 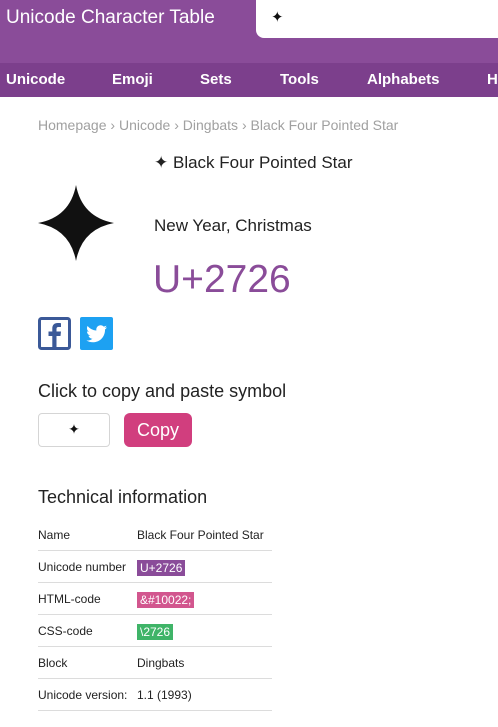 I want to click on table-row: Name Black Four Pointed Star, so click(x=155, y=535).